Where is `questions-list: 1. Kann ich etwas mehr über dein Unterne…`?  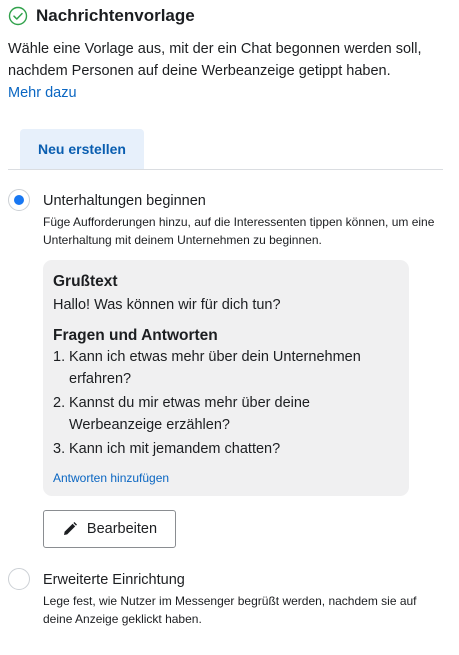
questions-list: 1. Kann ich etwas mehr über dein Unterne… is located at coordinates (228, 404).